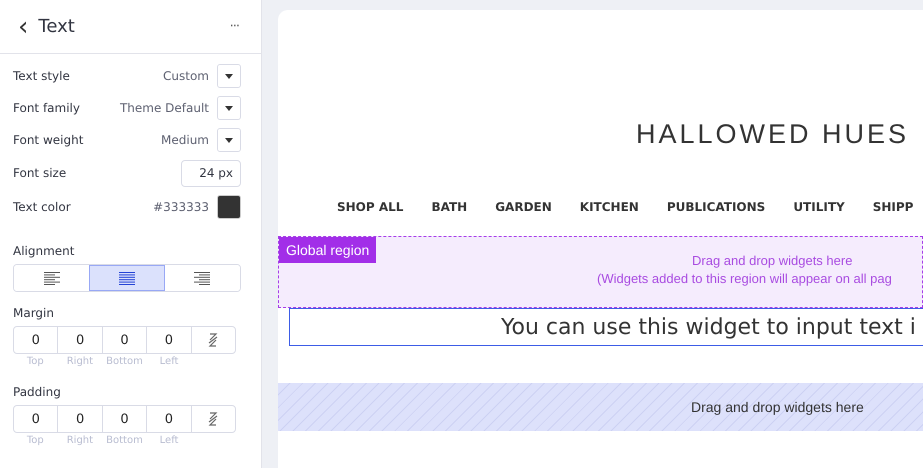 The width and height of the screenshot is (923, 468). What do you see at coordinates (181, 207) in the screenshot?
I see `color-value: #333333` at bounding box center [181, 207].